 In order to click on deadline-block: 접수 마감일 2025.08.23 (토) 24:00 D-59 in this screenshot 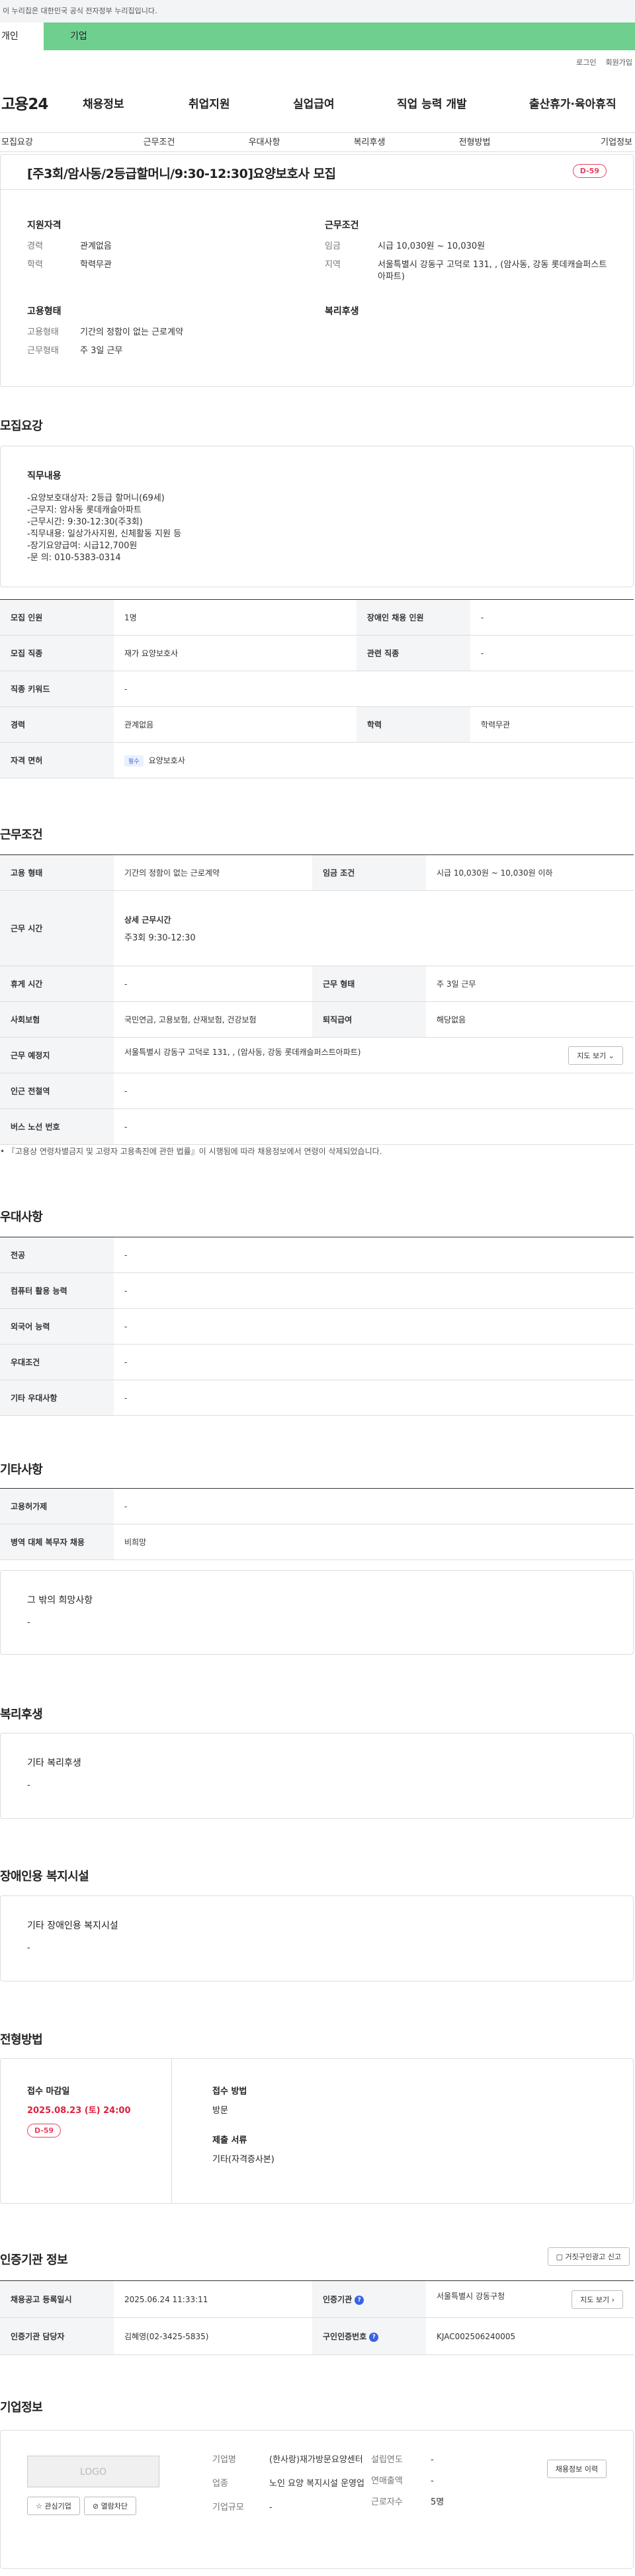, I will do `click(79, 2111)`.